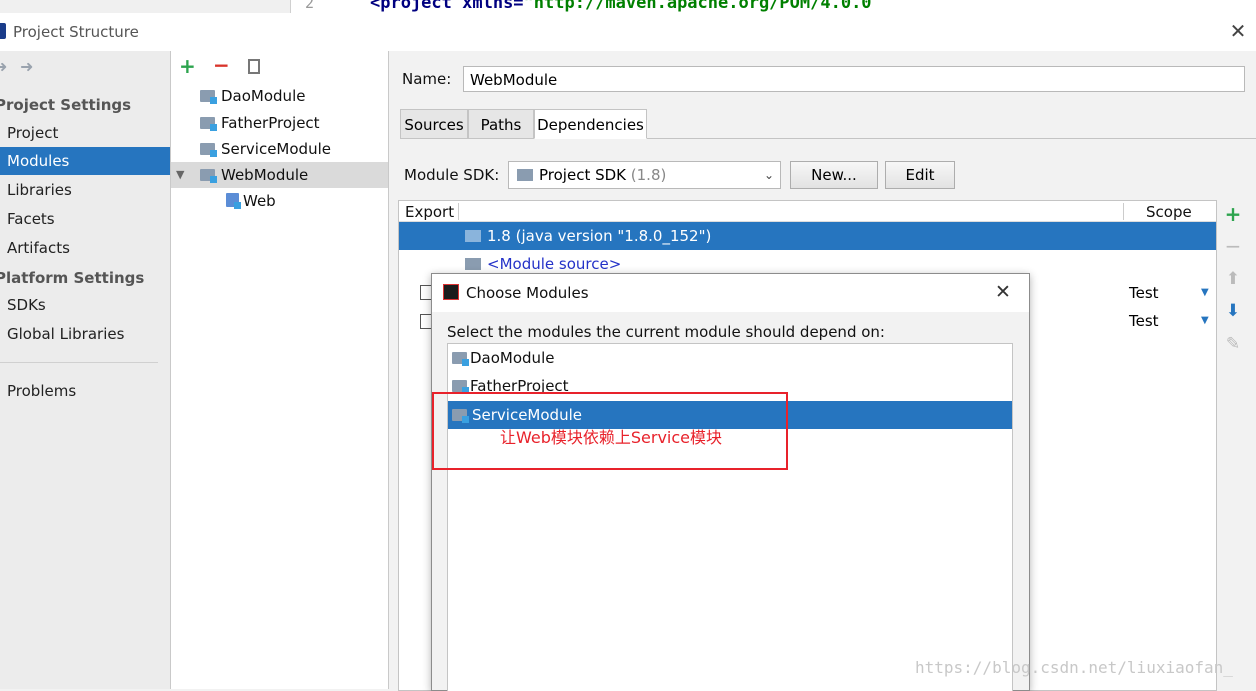  What do you see at coordinates (730, 358) in the screenshot?
I see `list-item-daomodule: DaoModule` at bounding box center [730, 358].